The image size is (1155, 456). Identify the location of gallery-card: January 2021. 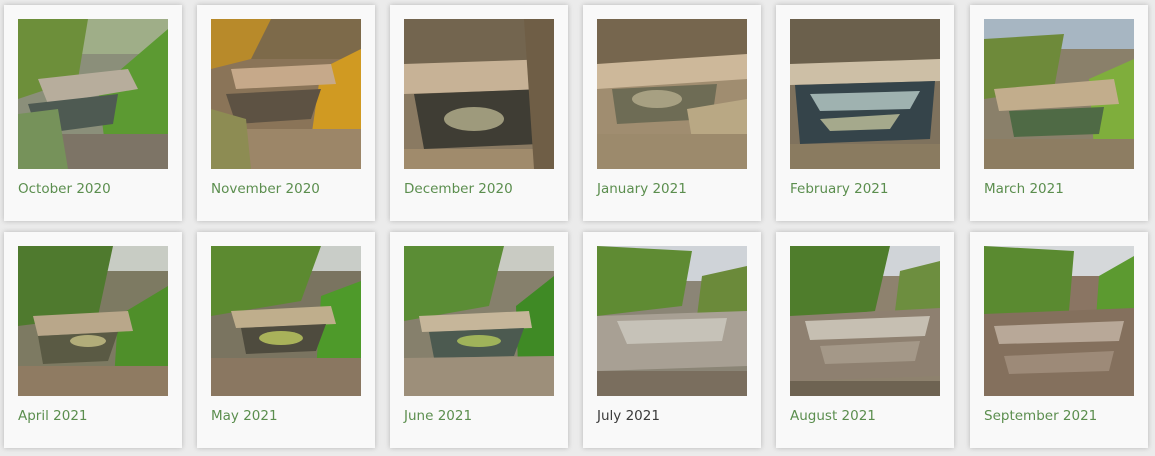
(672, 113).